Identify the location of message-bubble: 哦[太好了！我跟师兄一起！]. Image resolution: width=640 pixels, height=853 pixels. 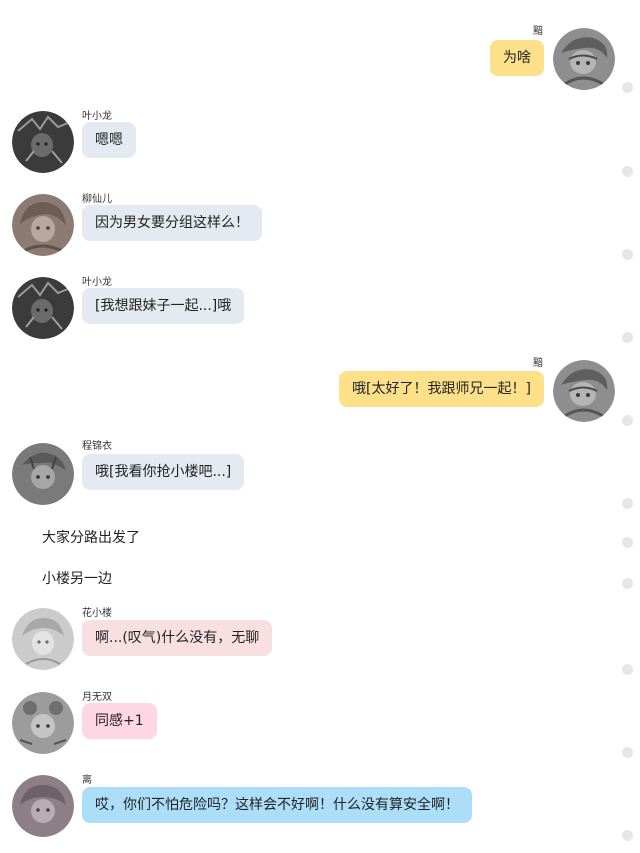
(441, 389).